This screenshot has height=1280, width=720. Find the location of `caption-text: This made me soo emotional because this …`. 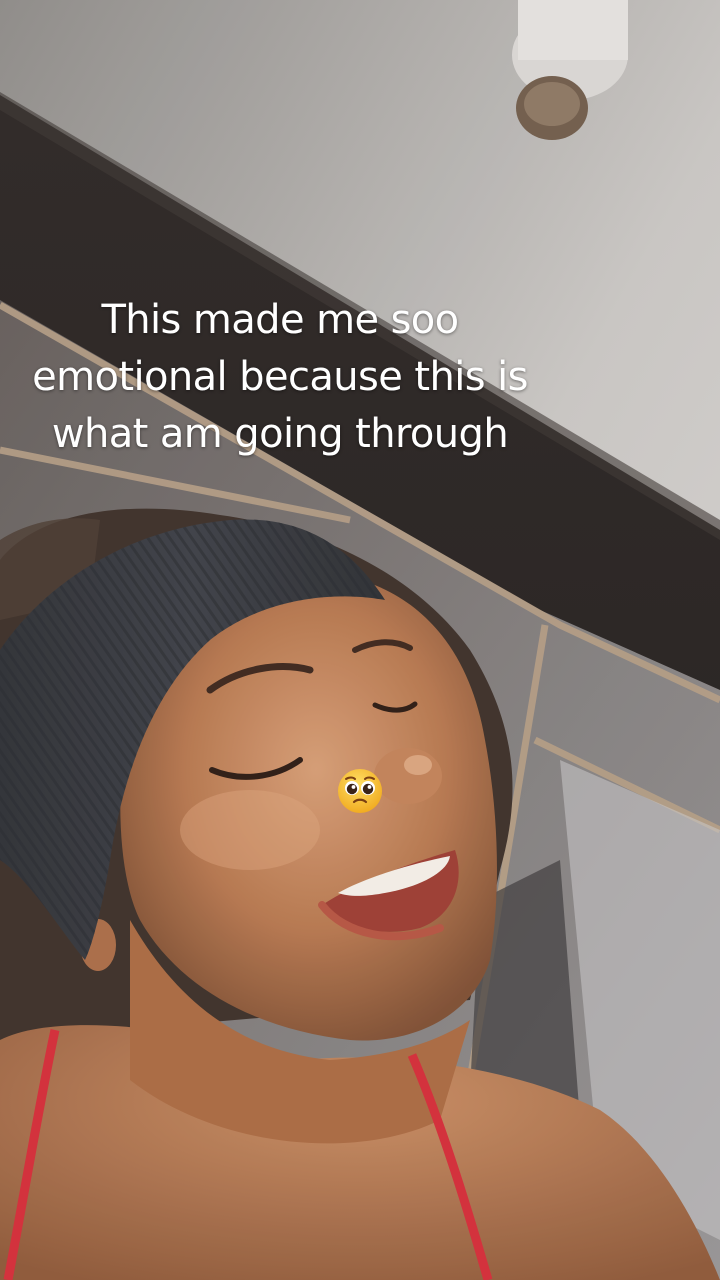

caption-text: This made me soo emotional because this … is located at coordinates (280, 377).